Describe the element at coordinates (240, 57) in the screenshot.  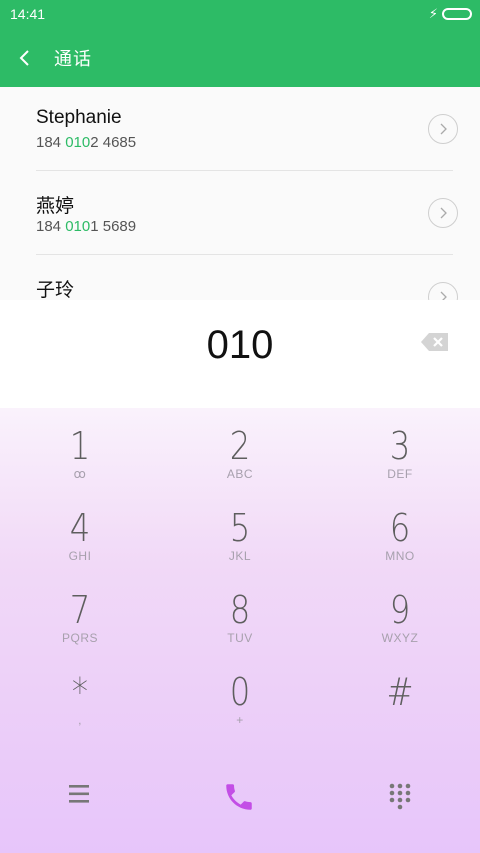
I see `app-header: 通话` at that location.